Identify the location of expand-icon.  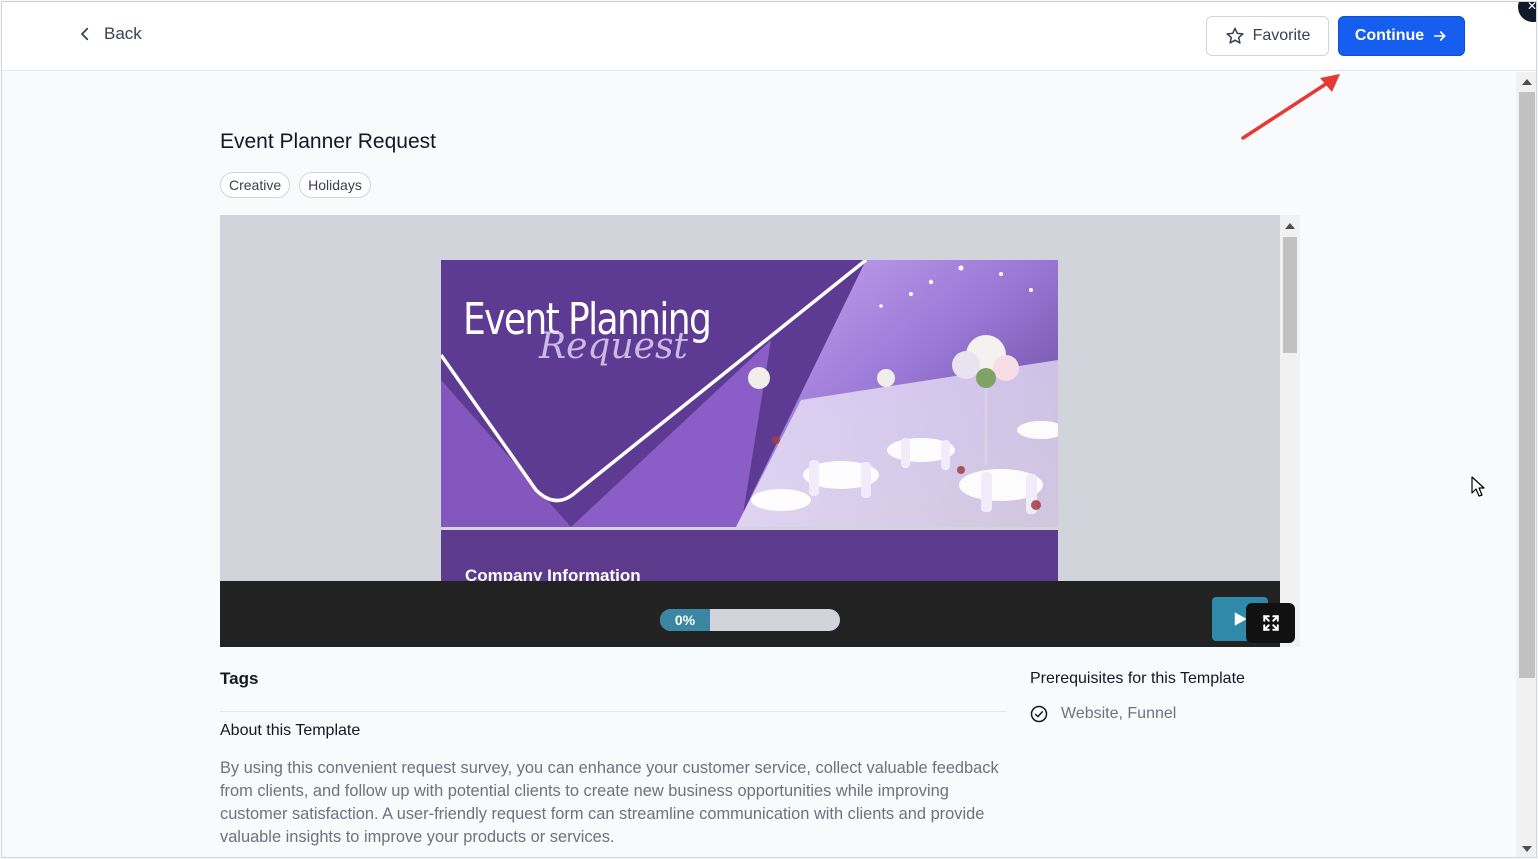
(1270, 623).